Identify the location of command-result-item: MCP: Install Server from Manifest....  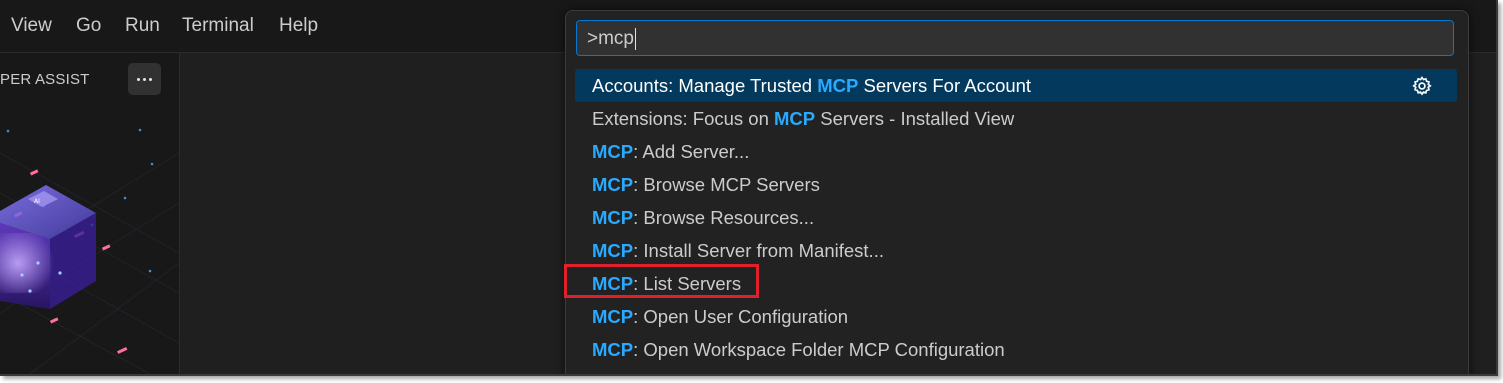
(1016, 250).